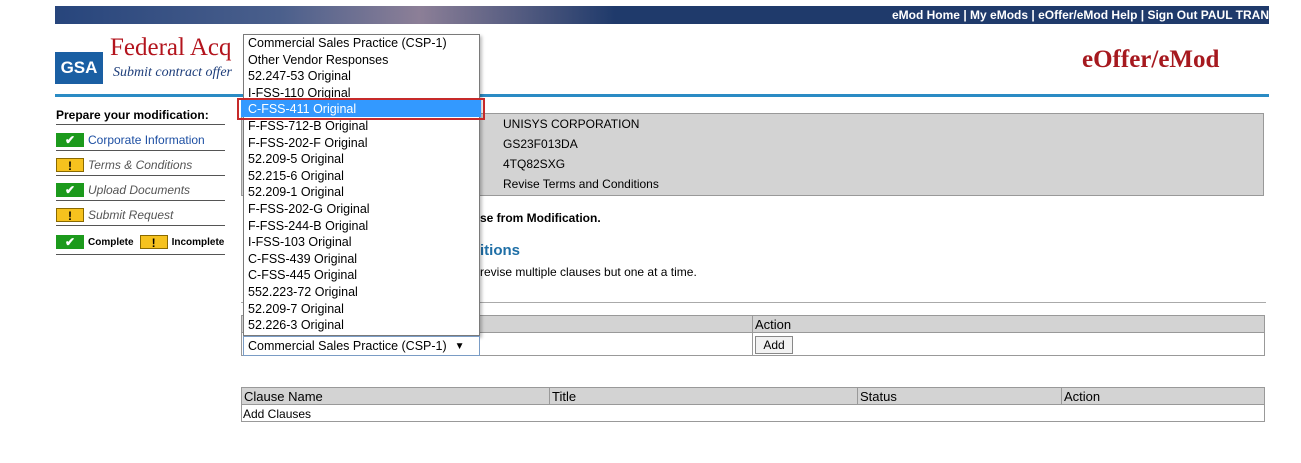  I want to click on clause-select: Commercial Sales Practice (CSP-1) ▼, so click(361, 346).